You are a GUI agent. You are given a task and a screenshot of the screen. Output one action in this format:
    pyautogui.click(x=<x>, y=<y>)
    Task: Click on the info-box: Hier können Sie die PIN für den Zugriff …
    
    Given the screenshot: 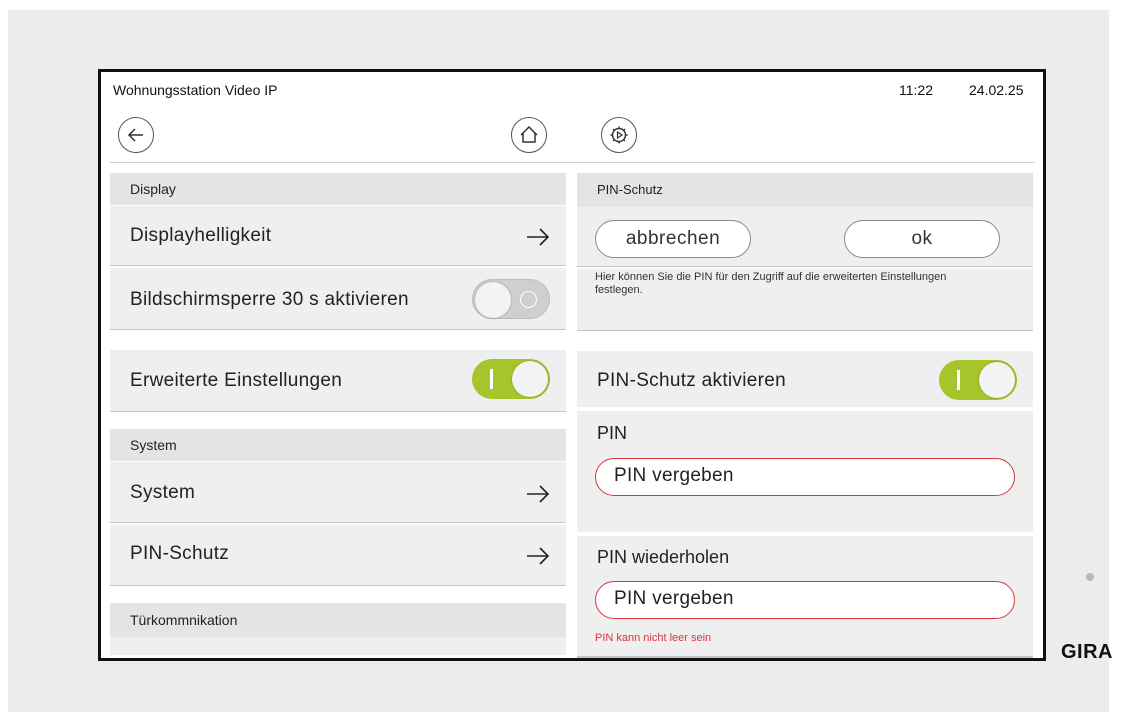 What is the action you would take?
    pyautogui.click(x=805, y=300)
    